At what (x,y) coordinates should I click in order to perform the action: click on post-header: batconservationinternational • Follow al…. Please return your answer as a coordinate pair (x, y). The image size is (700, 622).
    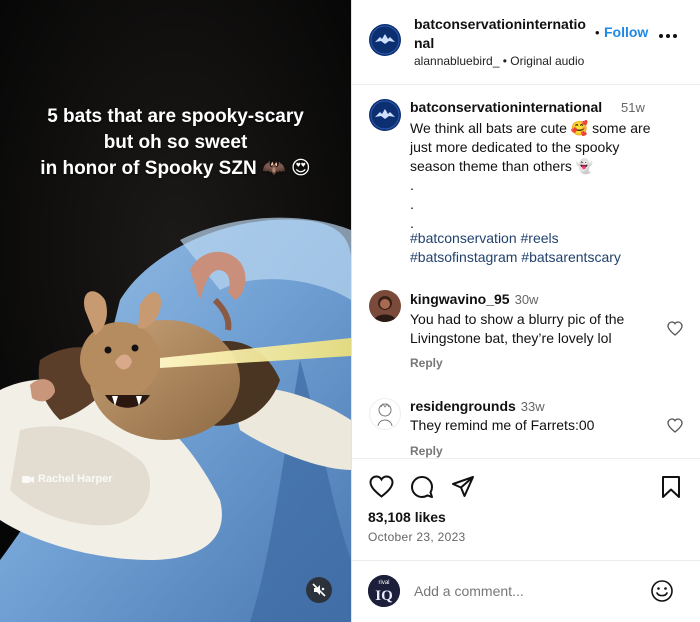
    Looking at the image, I should click on (526, 42).